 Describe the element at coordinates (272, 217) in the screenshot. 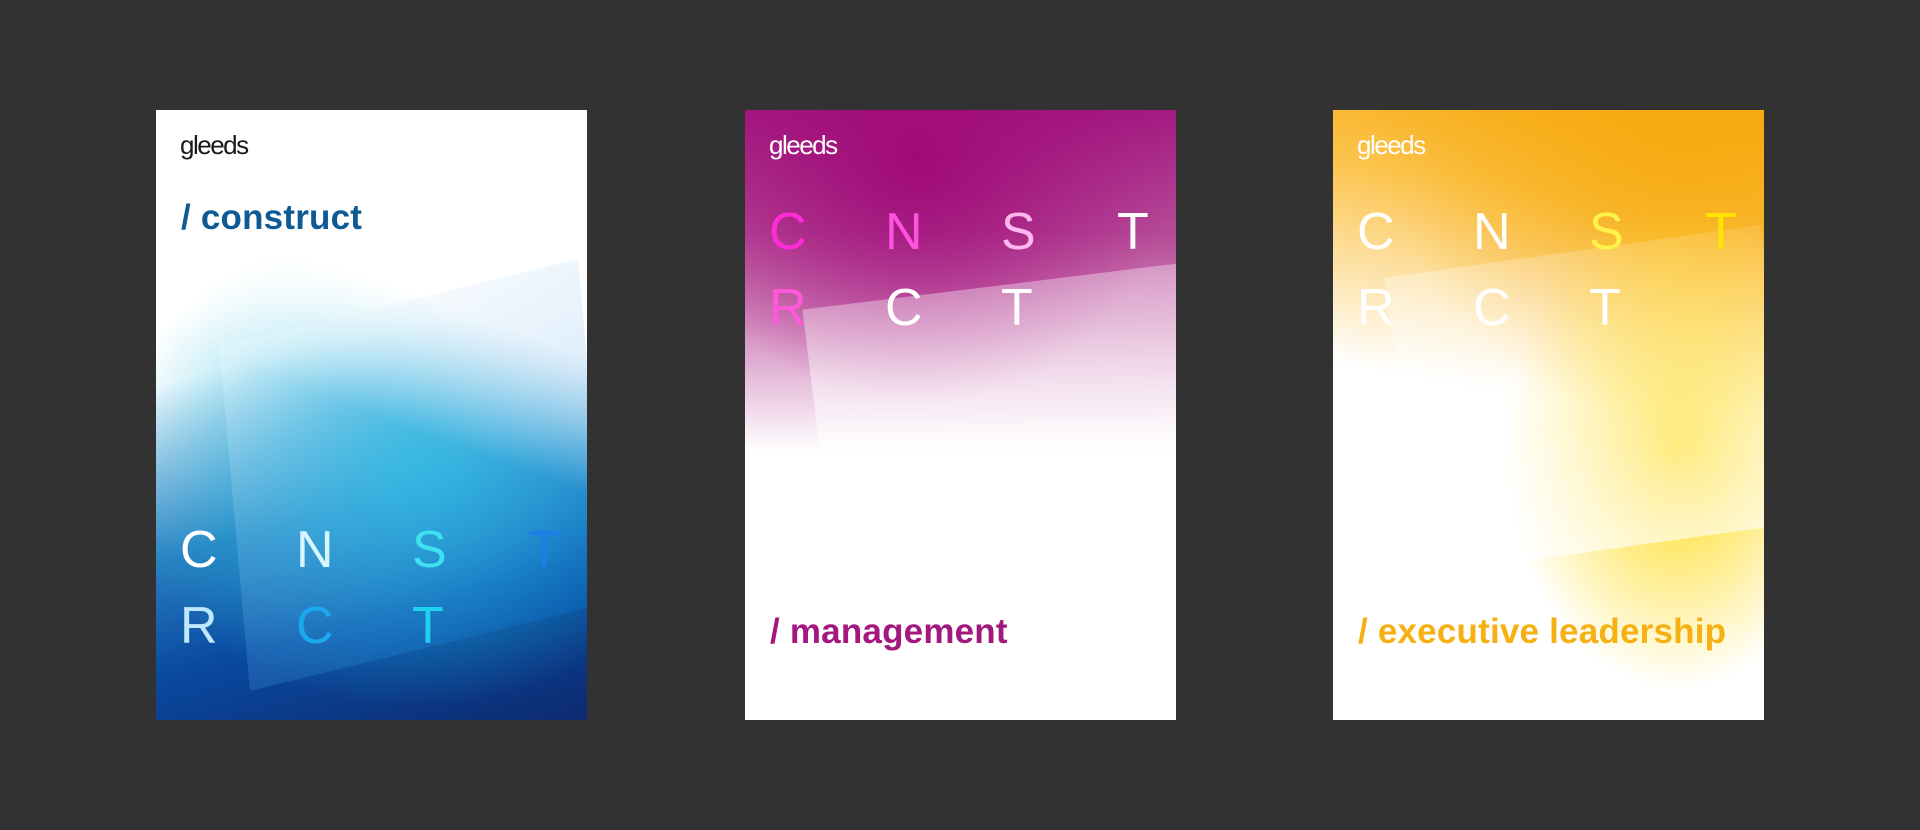

I see `poster-heading: / construct` at that location.